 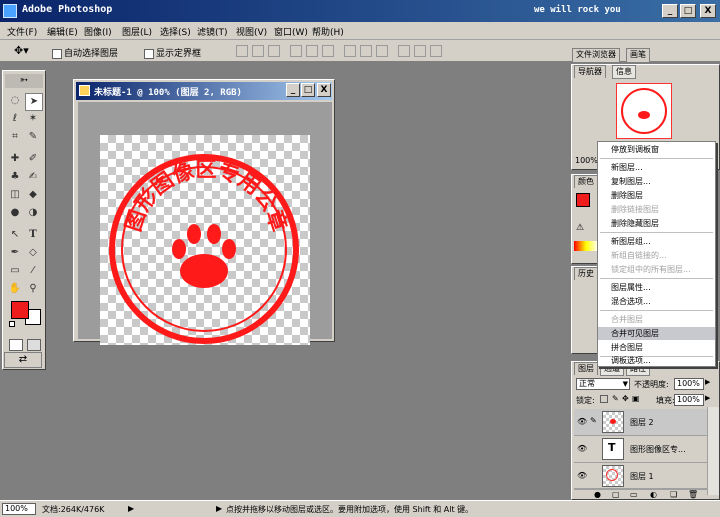 What do you see at coordinates (586, 273) in the screenshot?
I see `tab-history: 历史` at bounding box center [586, 273].